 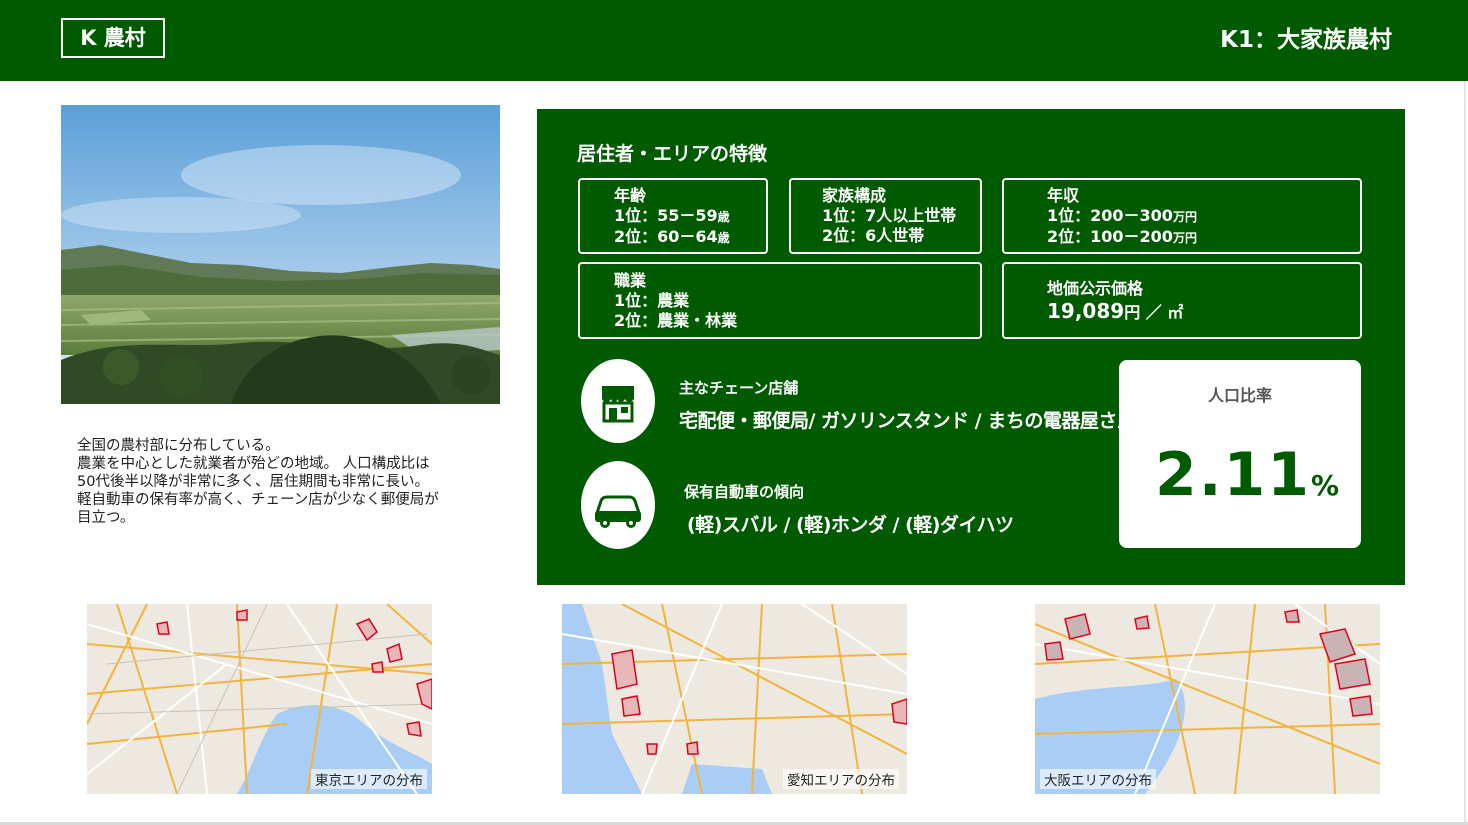 What do you see at coordinates (369, 779) in the screenshot?
I see `tokyo-map-caption: 東京エリアの分布` at bounding box center [369, 779].